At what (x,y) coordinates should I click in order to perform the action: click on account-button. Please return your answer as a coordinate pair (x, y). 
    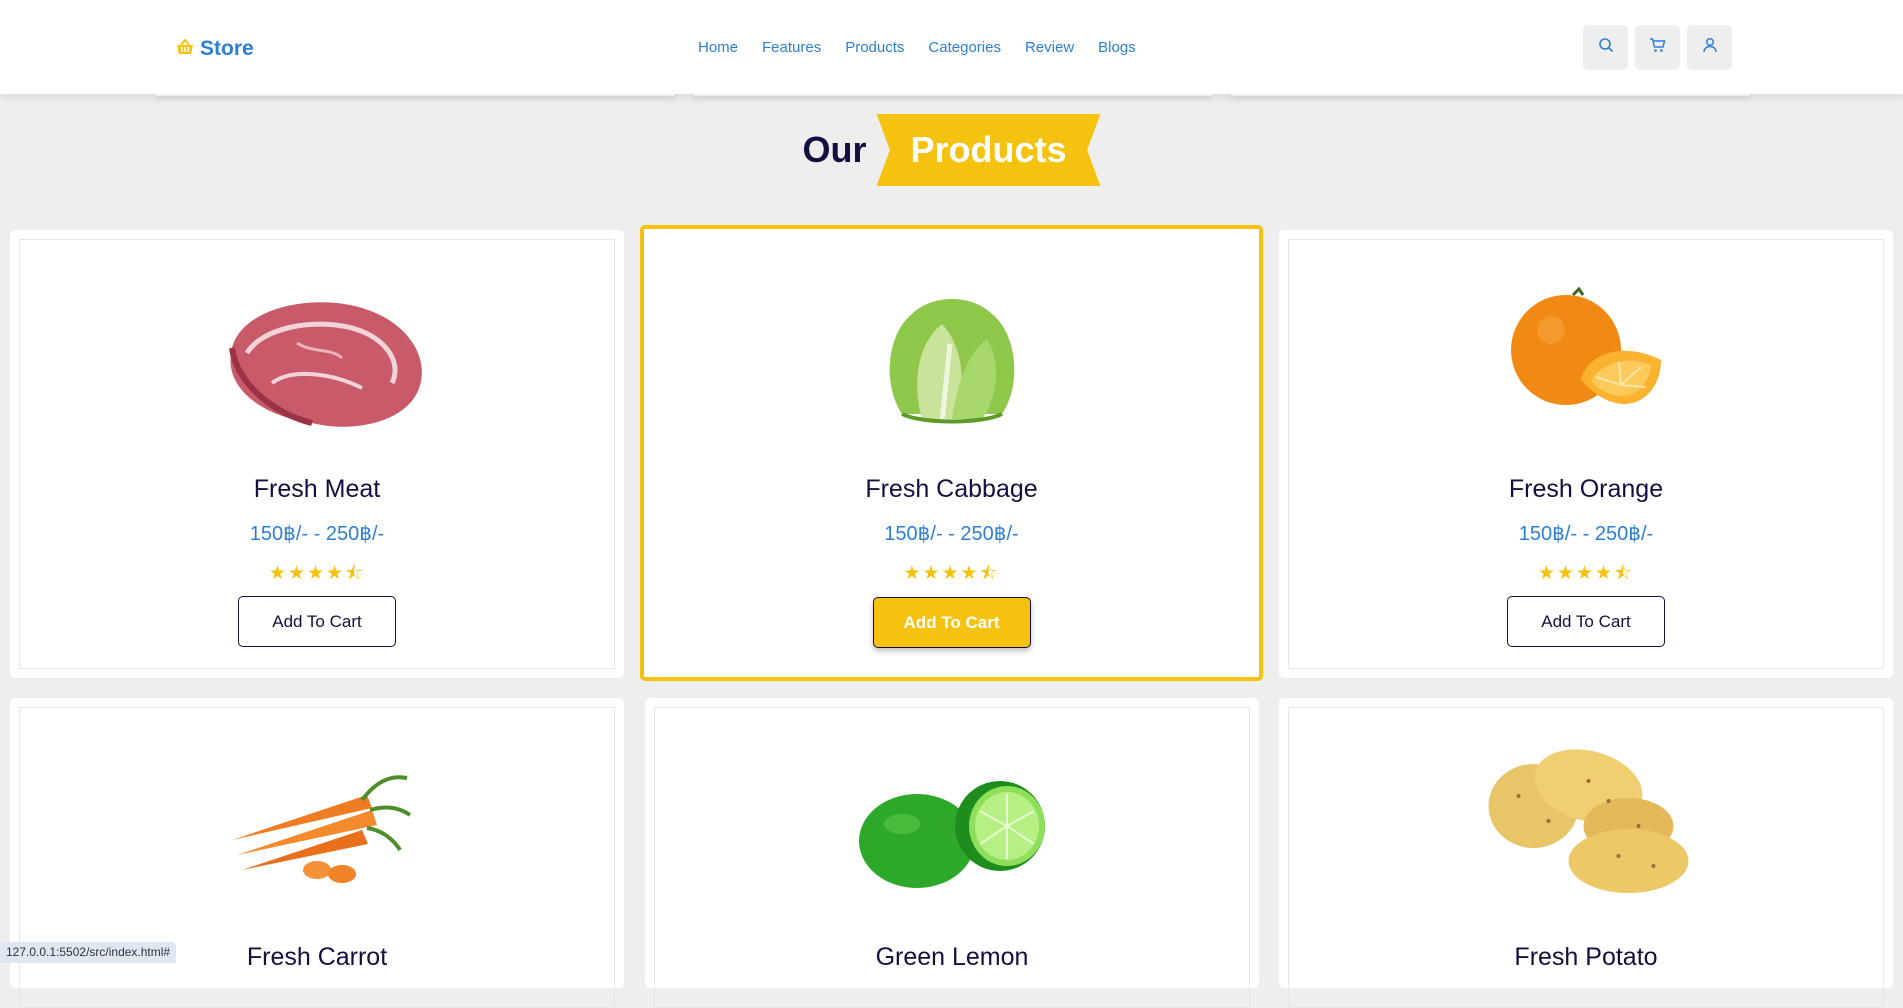
    Looking at the image, I should click on (1709, 47).